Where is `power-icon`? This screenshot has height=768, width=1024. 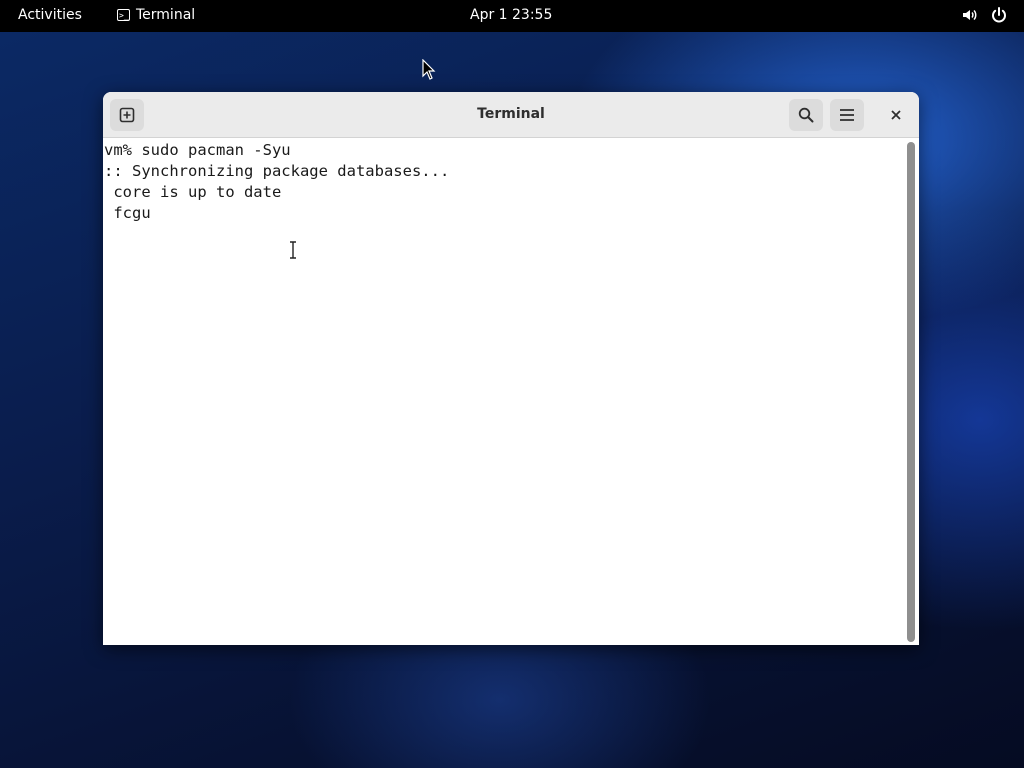
power-icon is located at coordinates (999, 15).